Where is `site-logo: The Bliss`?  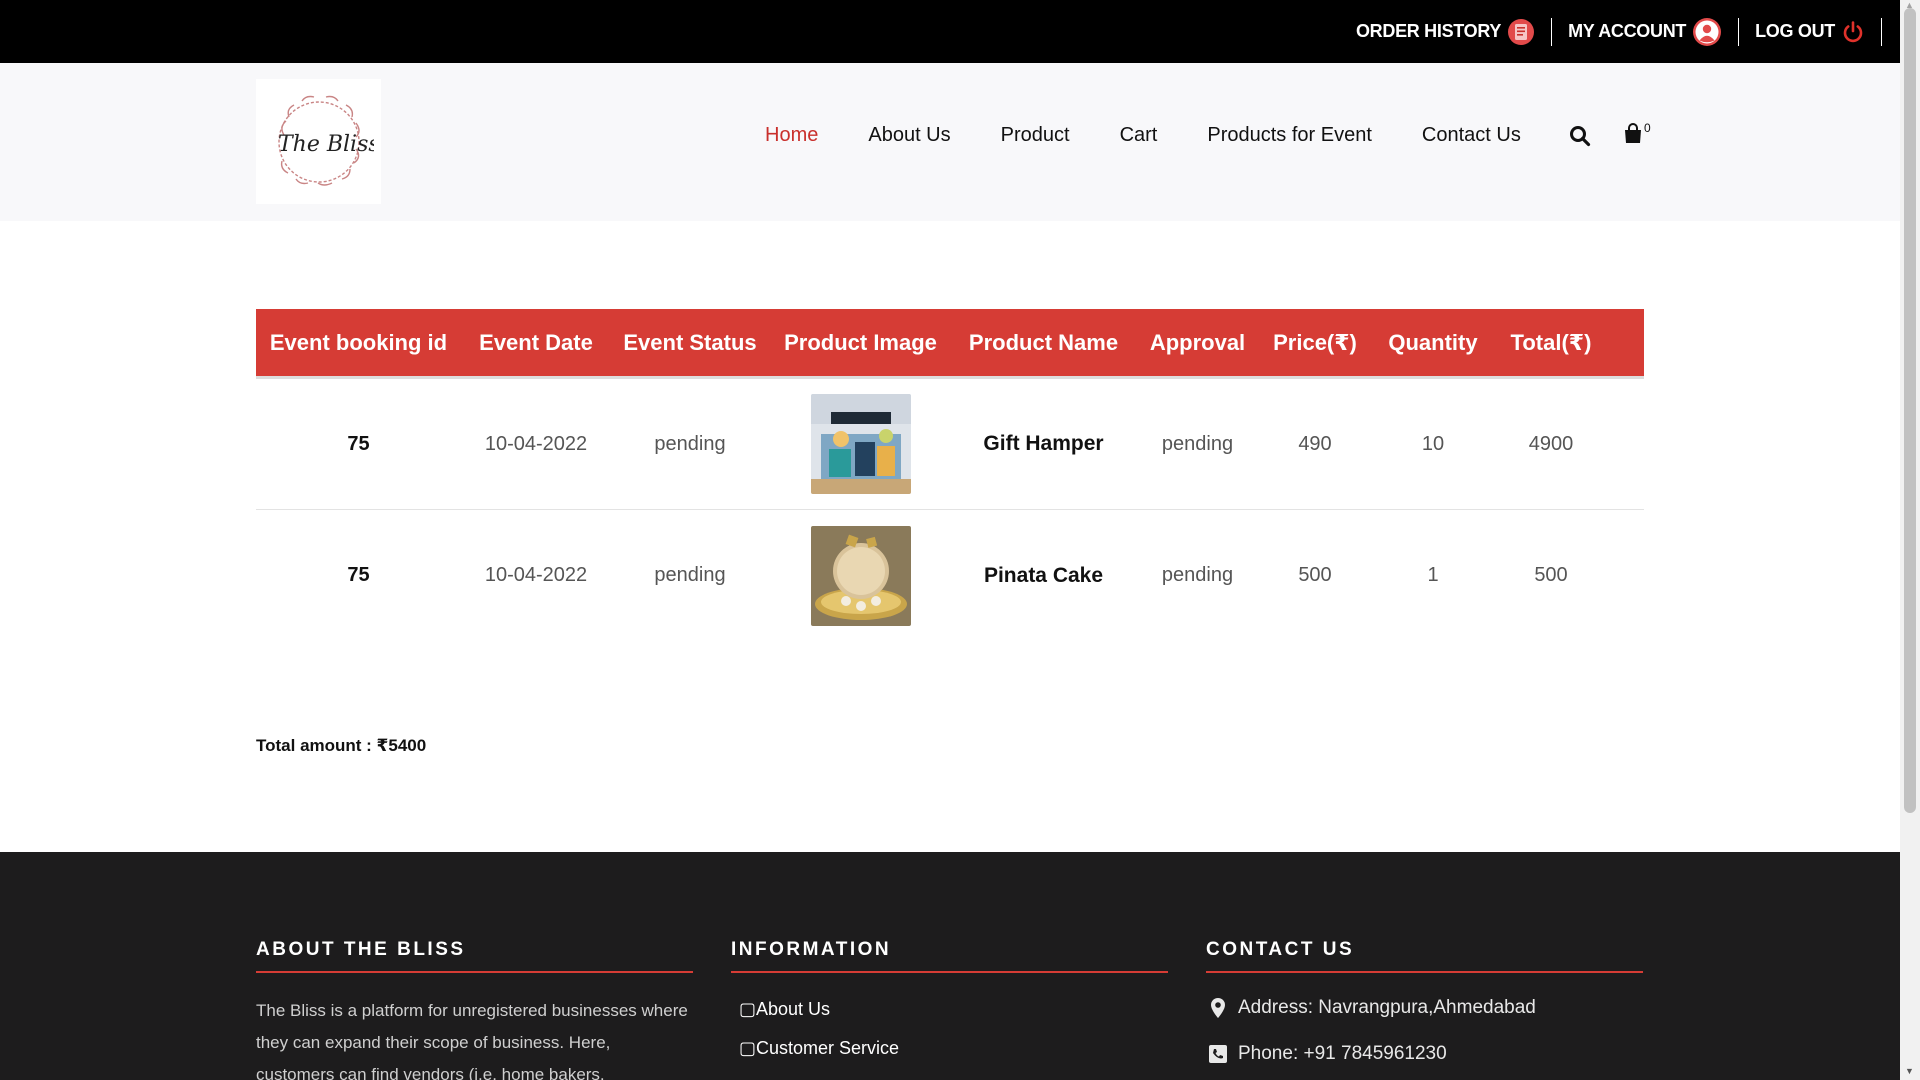
site-logo: The Bliss is located at coordinates (318, 141).